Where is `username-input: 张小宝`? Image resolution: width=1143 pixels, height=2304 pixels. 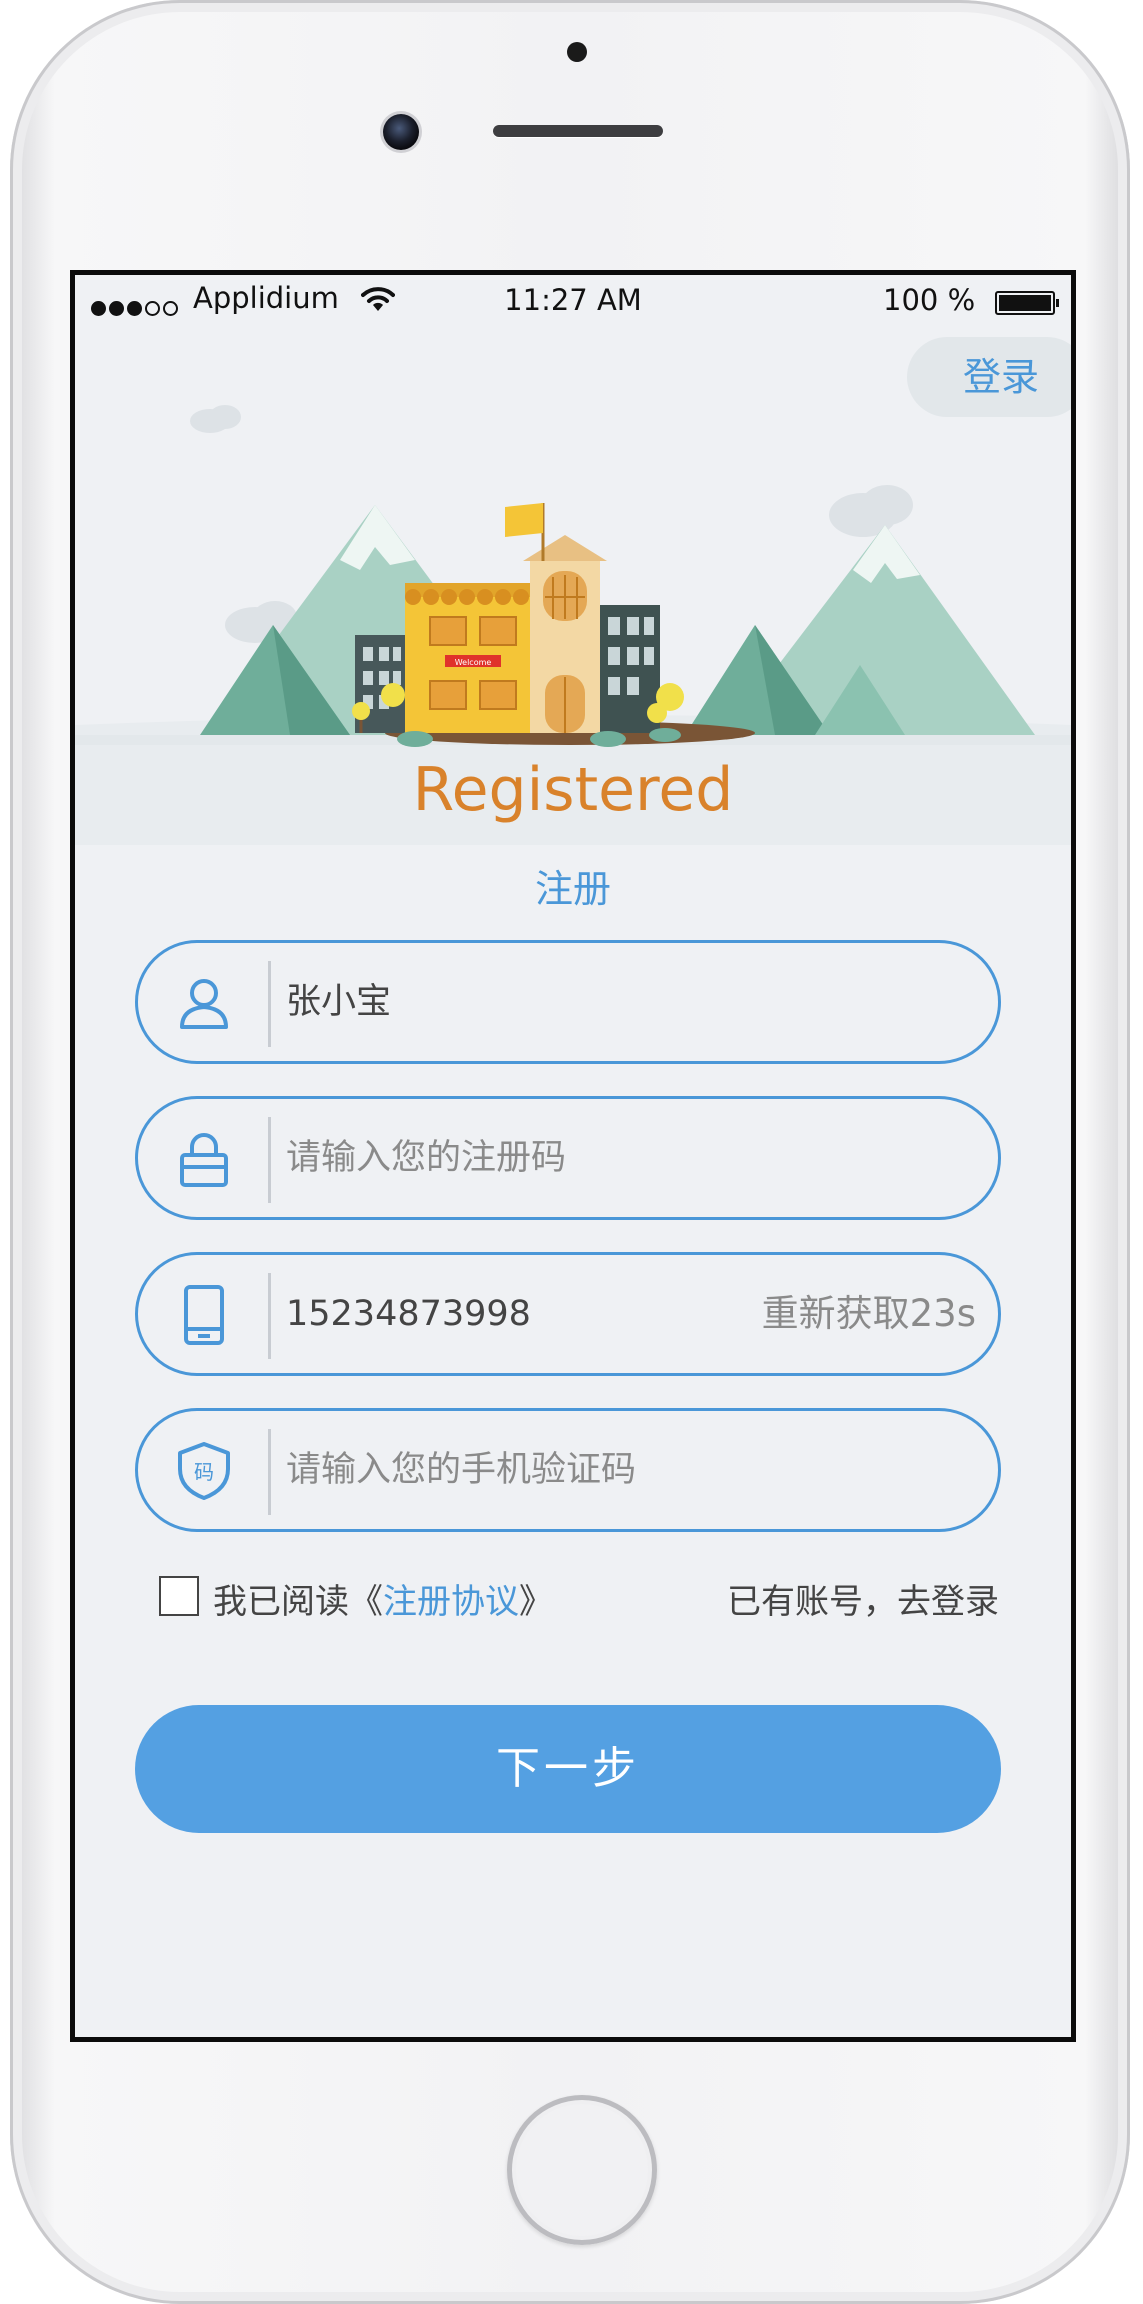 username-input: 张小宝 is located at coordinates (338, 1002).